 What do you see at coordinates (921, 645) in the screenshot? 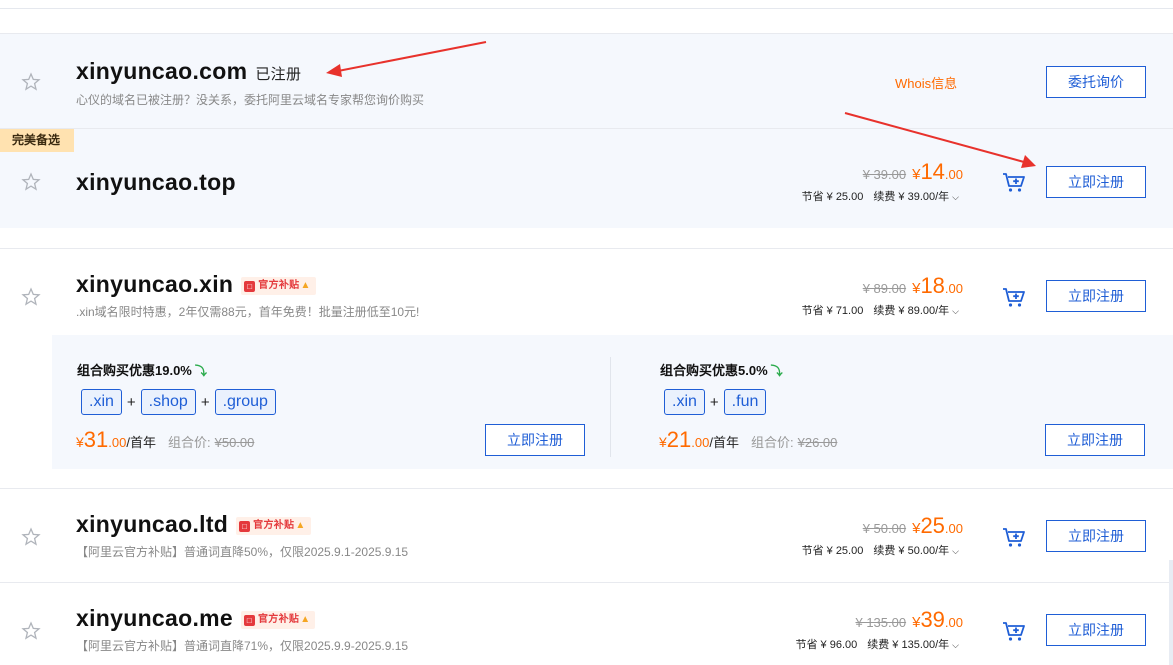
I see `renew-amount: ¥ 135.00/年` at bounding box center [921, 645].